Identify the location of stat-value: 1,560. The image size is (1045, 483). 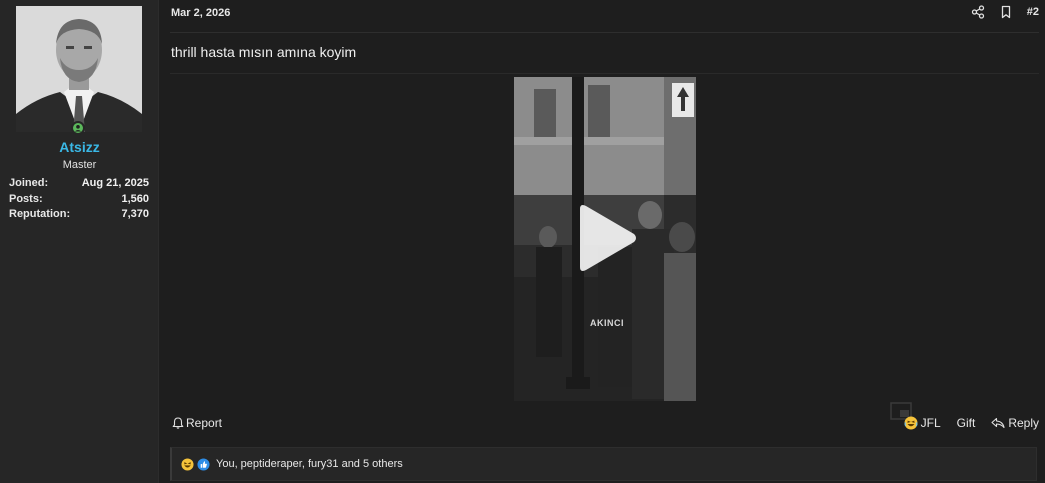
(135, 198).